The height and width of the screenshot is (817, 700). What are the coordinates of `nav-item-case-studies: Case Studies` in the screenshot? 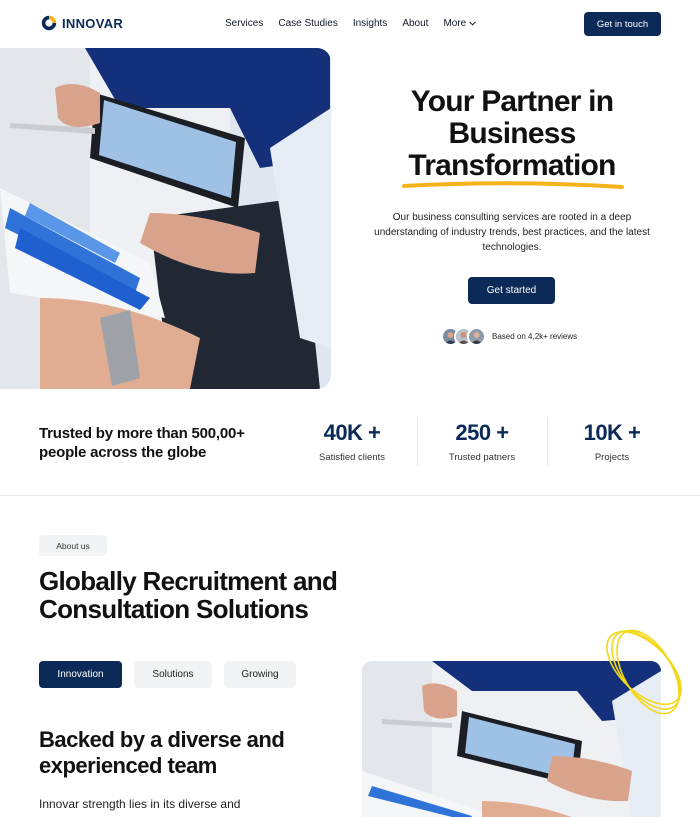 It's located at (307, 23).